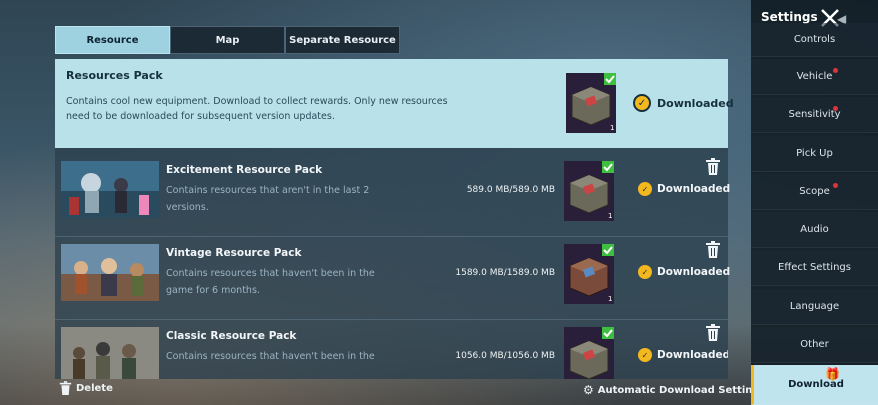 This screenshot has width=878, height=405. Describe the element at coordinates (342, 40) in the screenshot. I see `tab-separate-resource: Separate Resource` at that location.